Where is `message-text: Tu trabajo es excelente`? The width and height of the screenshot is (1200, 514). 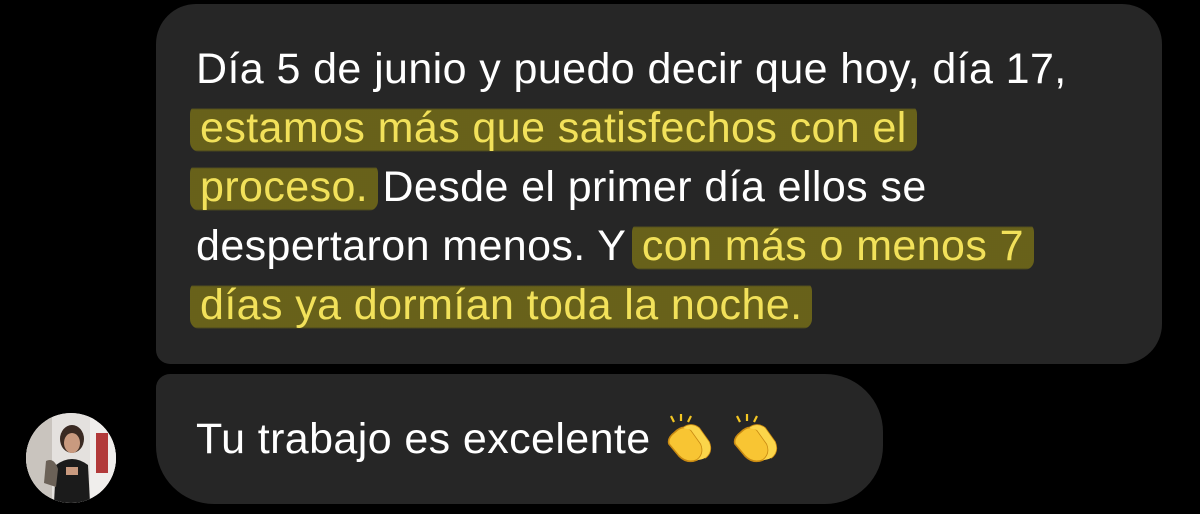
message-text: Tu trabajo es excelente is located at coordinates (423, 438).